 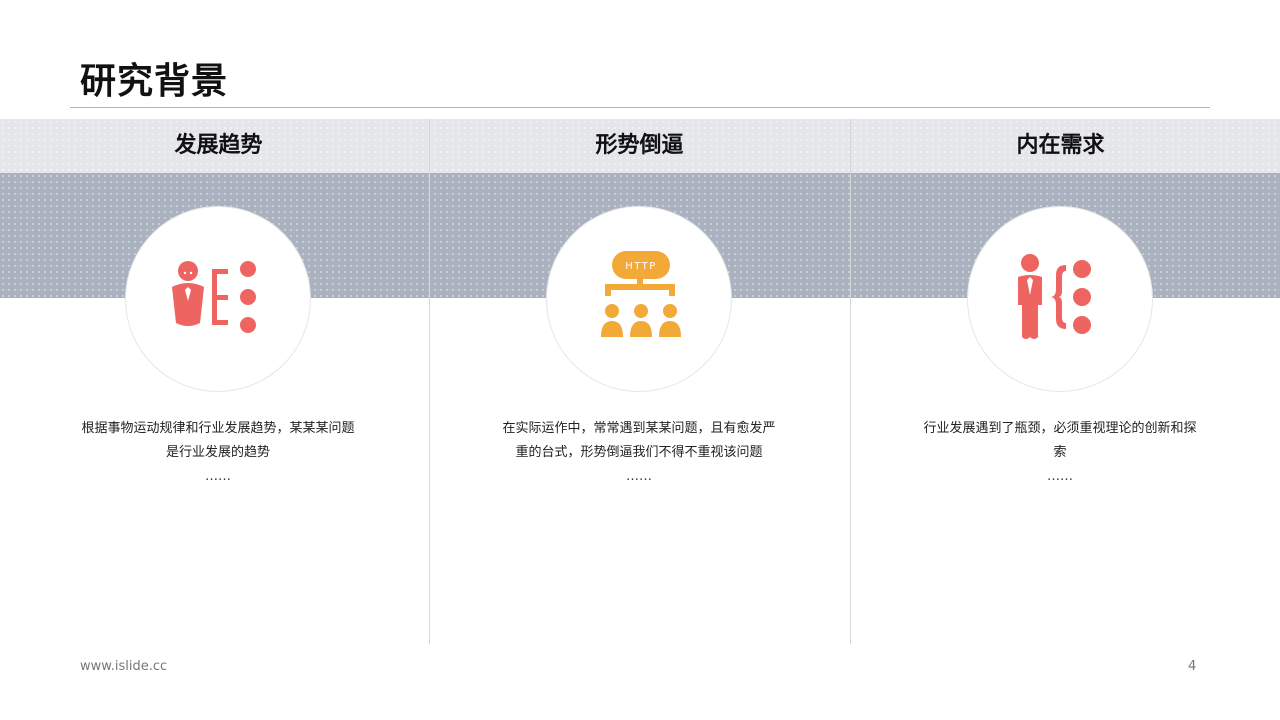 What do you see at coordinates (1054, 296) in the screenshot?
I see `businessman-choice-icon` at bounding box center [1054, 296].